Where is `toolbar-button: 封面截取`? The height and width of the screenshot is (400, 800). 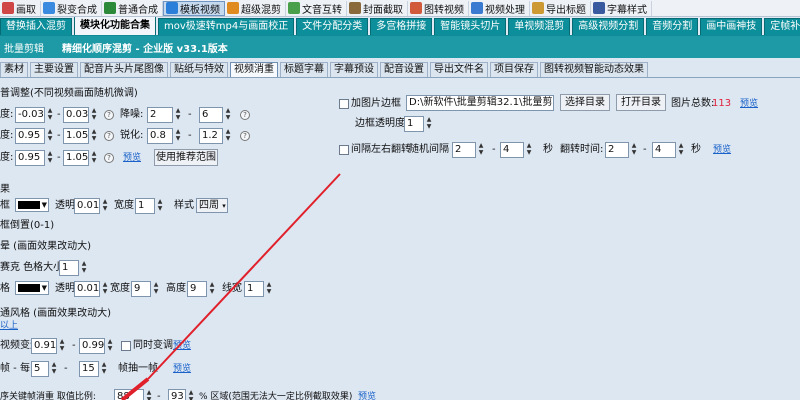 toolbar-button: 封面截取 is located at coordinates (377, 8).